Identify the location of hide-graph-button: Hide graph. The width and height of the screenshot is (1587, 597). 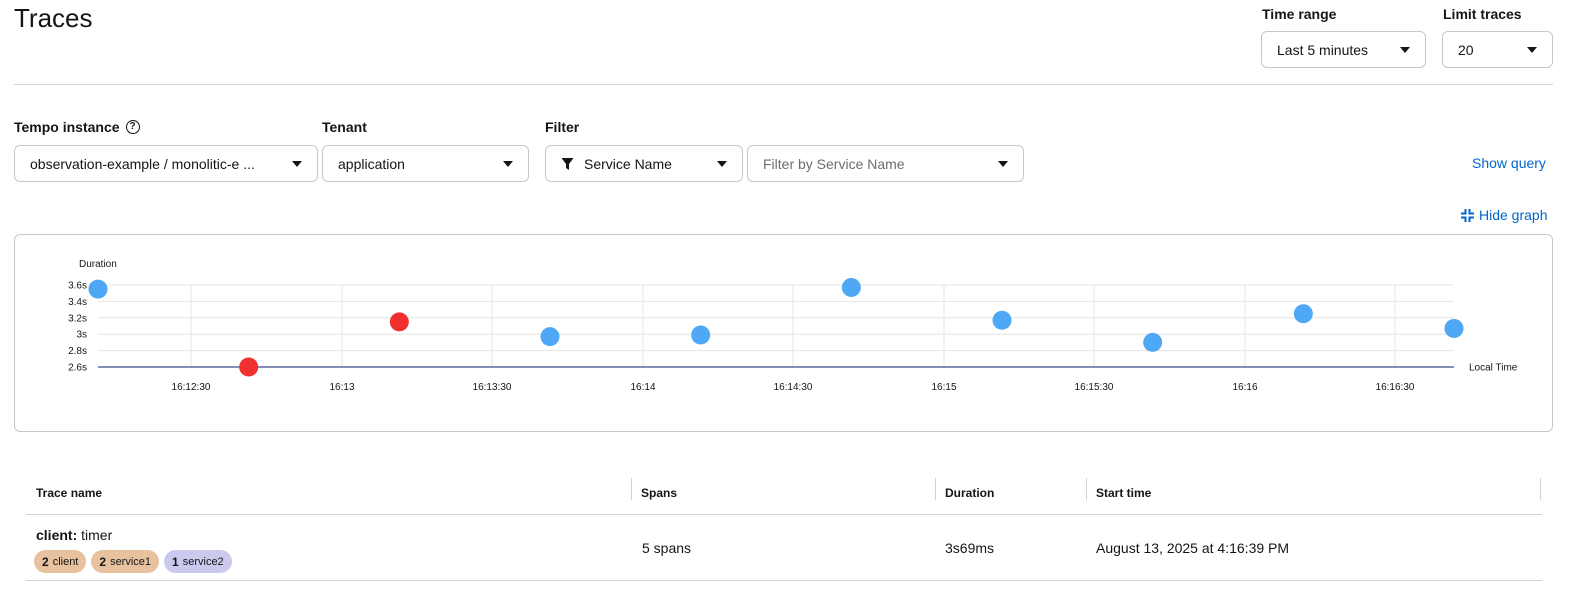
(1504, 215).